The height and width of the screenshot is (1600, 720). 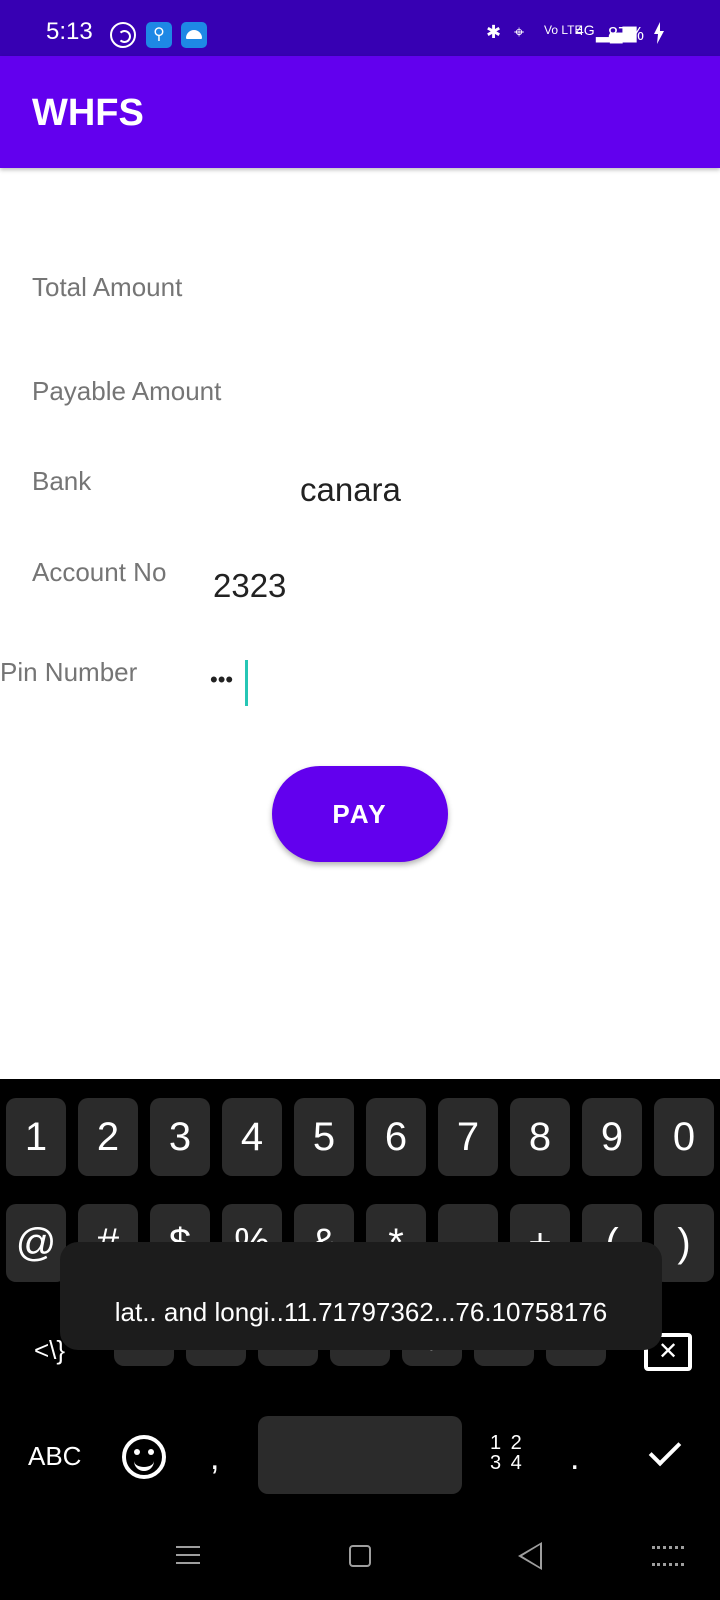 I want to click on battery-percent: 87%, so click(x=625, y=34).